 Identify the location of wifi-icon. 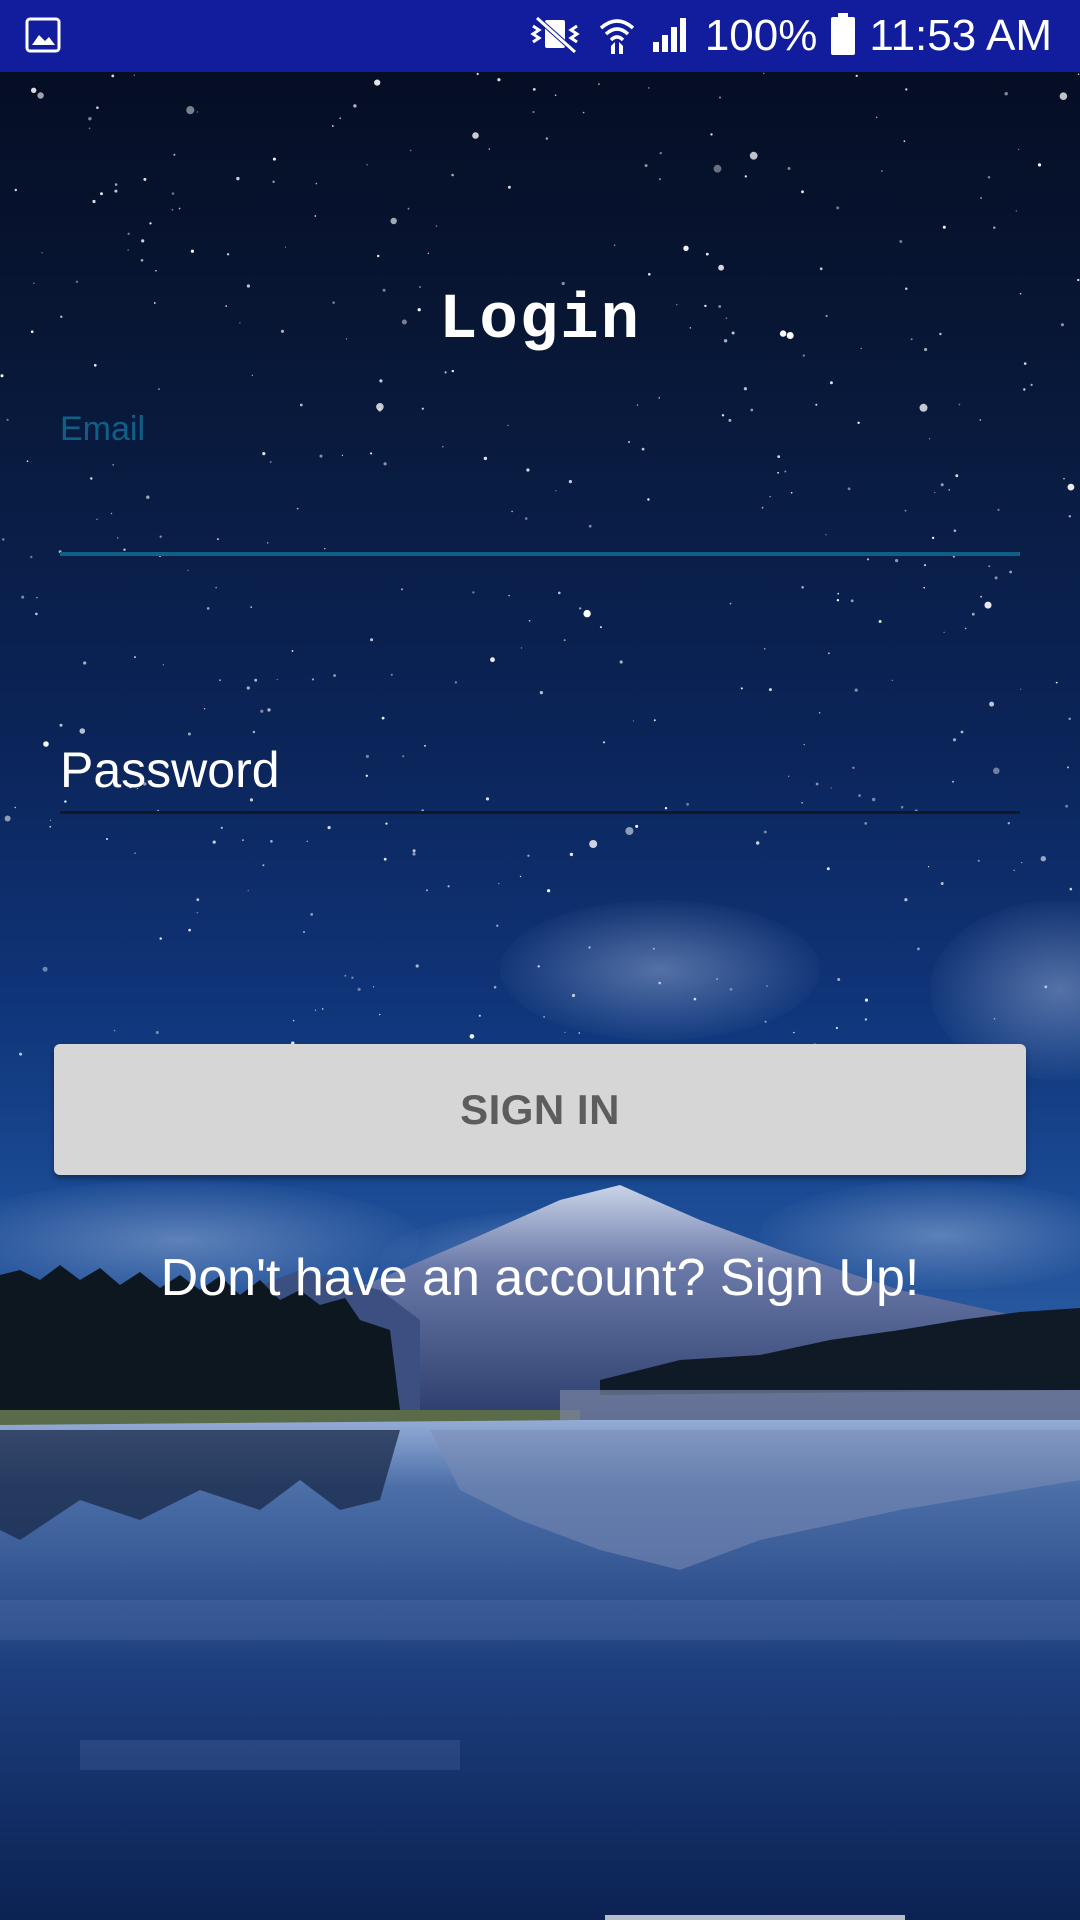
(617, 36).